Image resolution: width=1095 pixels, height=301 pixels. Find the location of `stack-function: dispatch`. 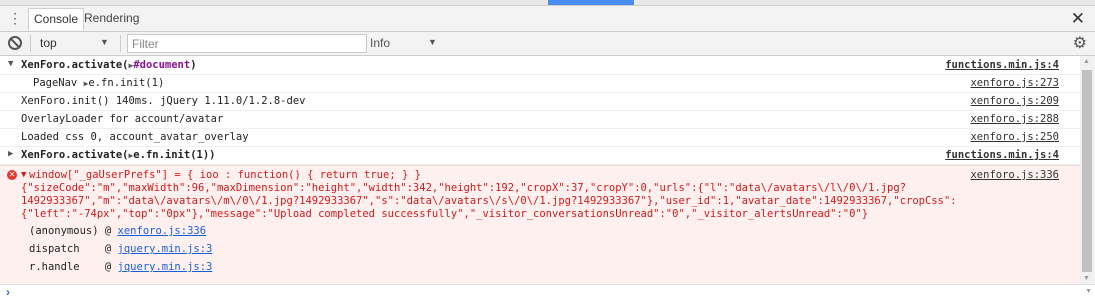

stack-function: dispatch is located at coordinates (64, 249).